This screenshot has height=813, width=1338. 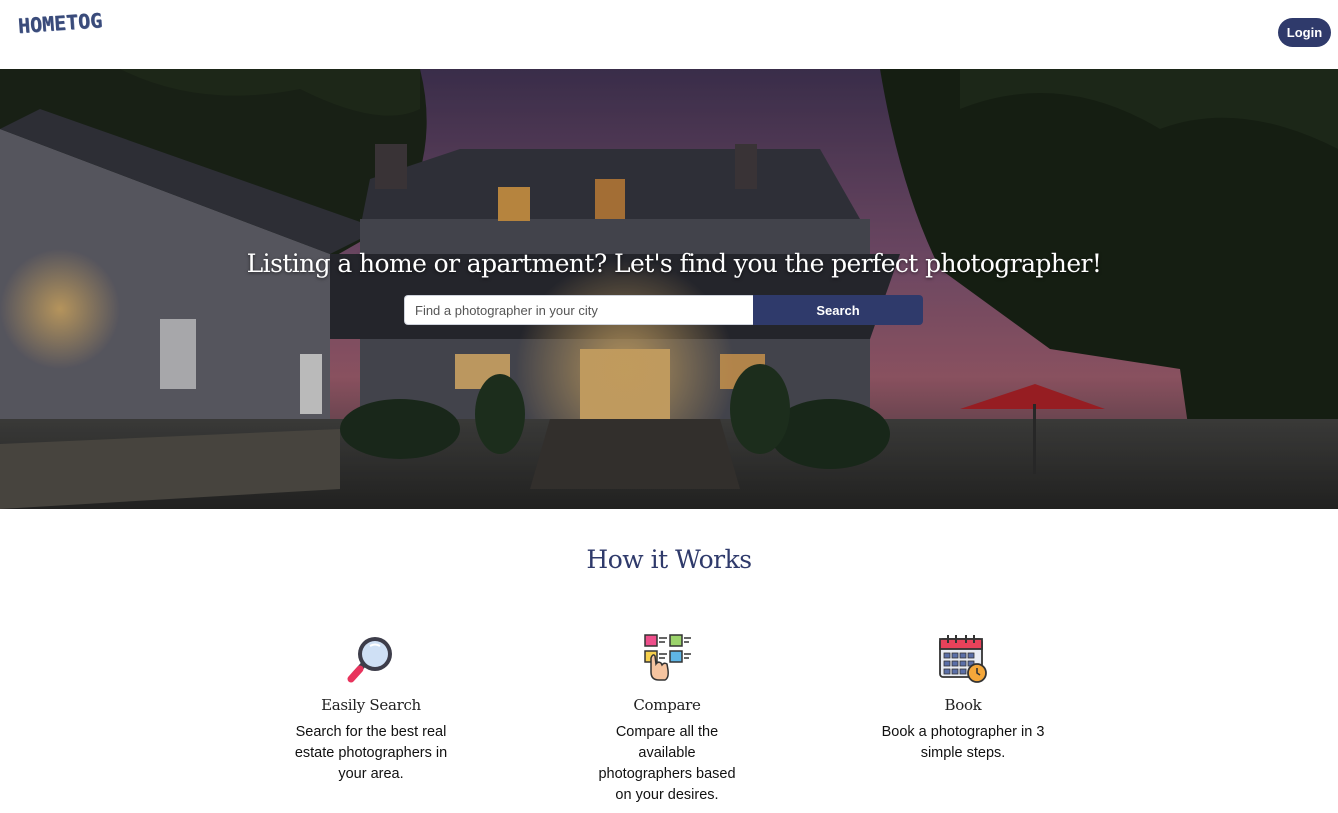 What do you see at coordinates (371, 705) in the screenshot?
I see `step-title: Easily Search` at bounding box center [371, 705].